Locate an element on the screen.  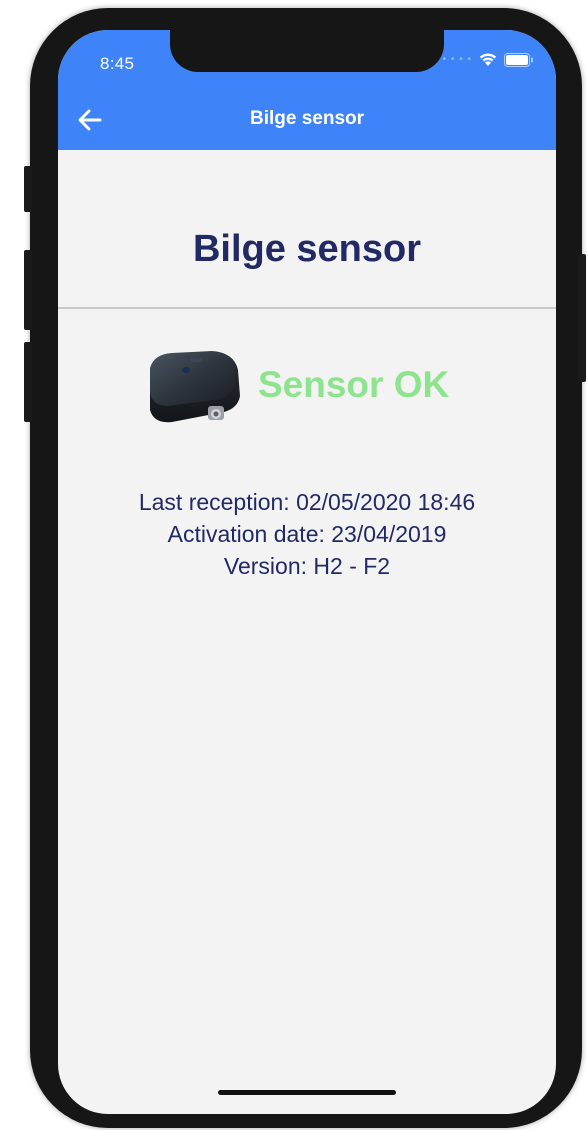
sensor-status-text: Sensor OK is located at coordinates (354, 384).